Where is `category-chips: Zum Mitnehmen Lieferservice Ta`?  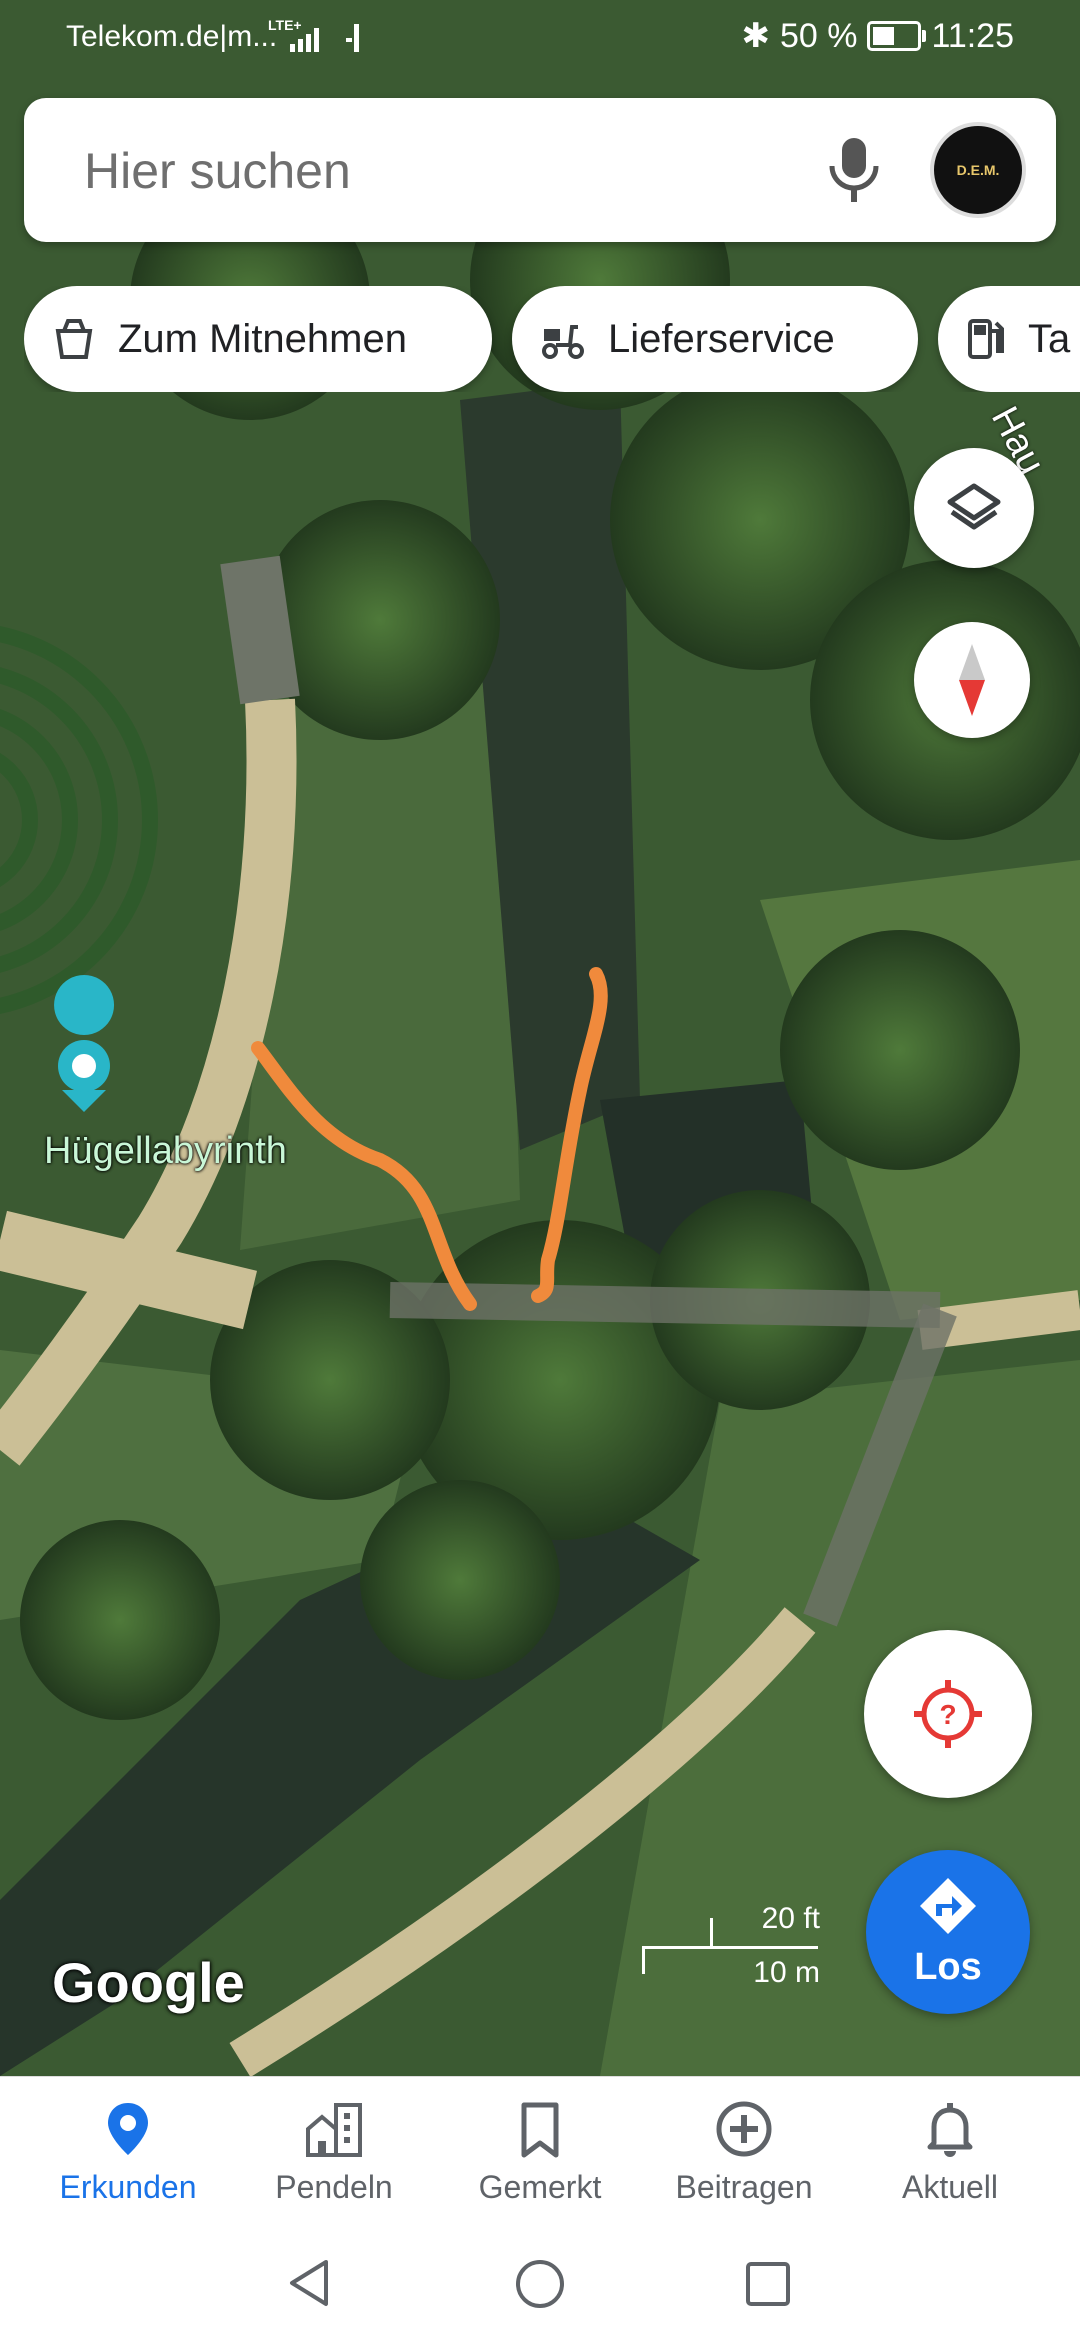
category-chips: Zum Mitnehmen Lieferservice Ta is located at coordinates (552, 339).